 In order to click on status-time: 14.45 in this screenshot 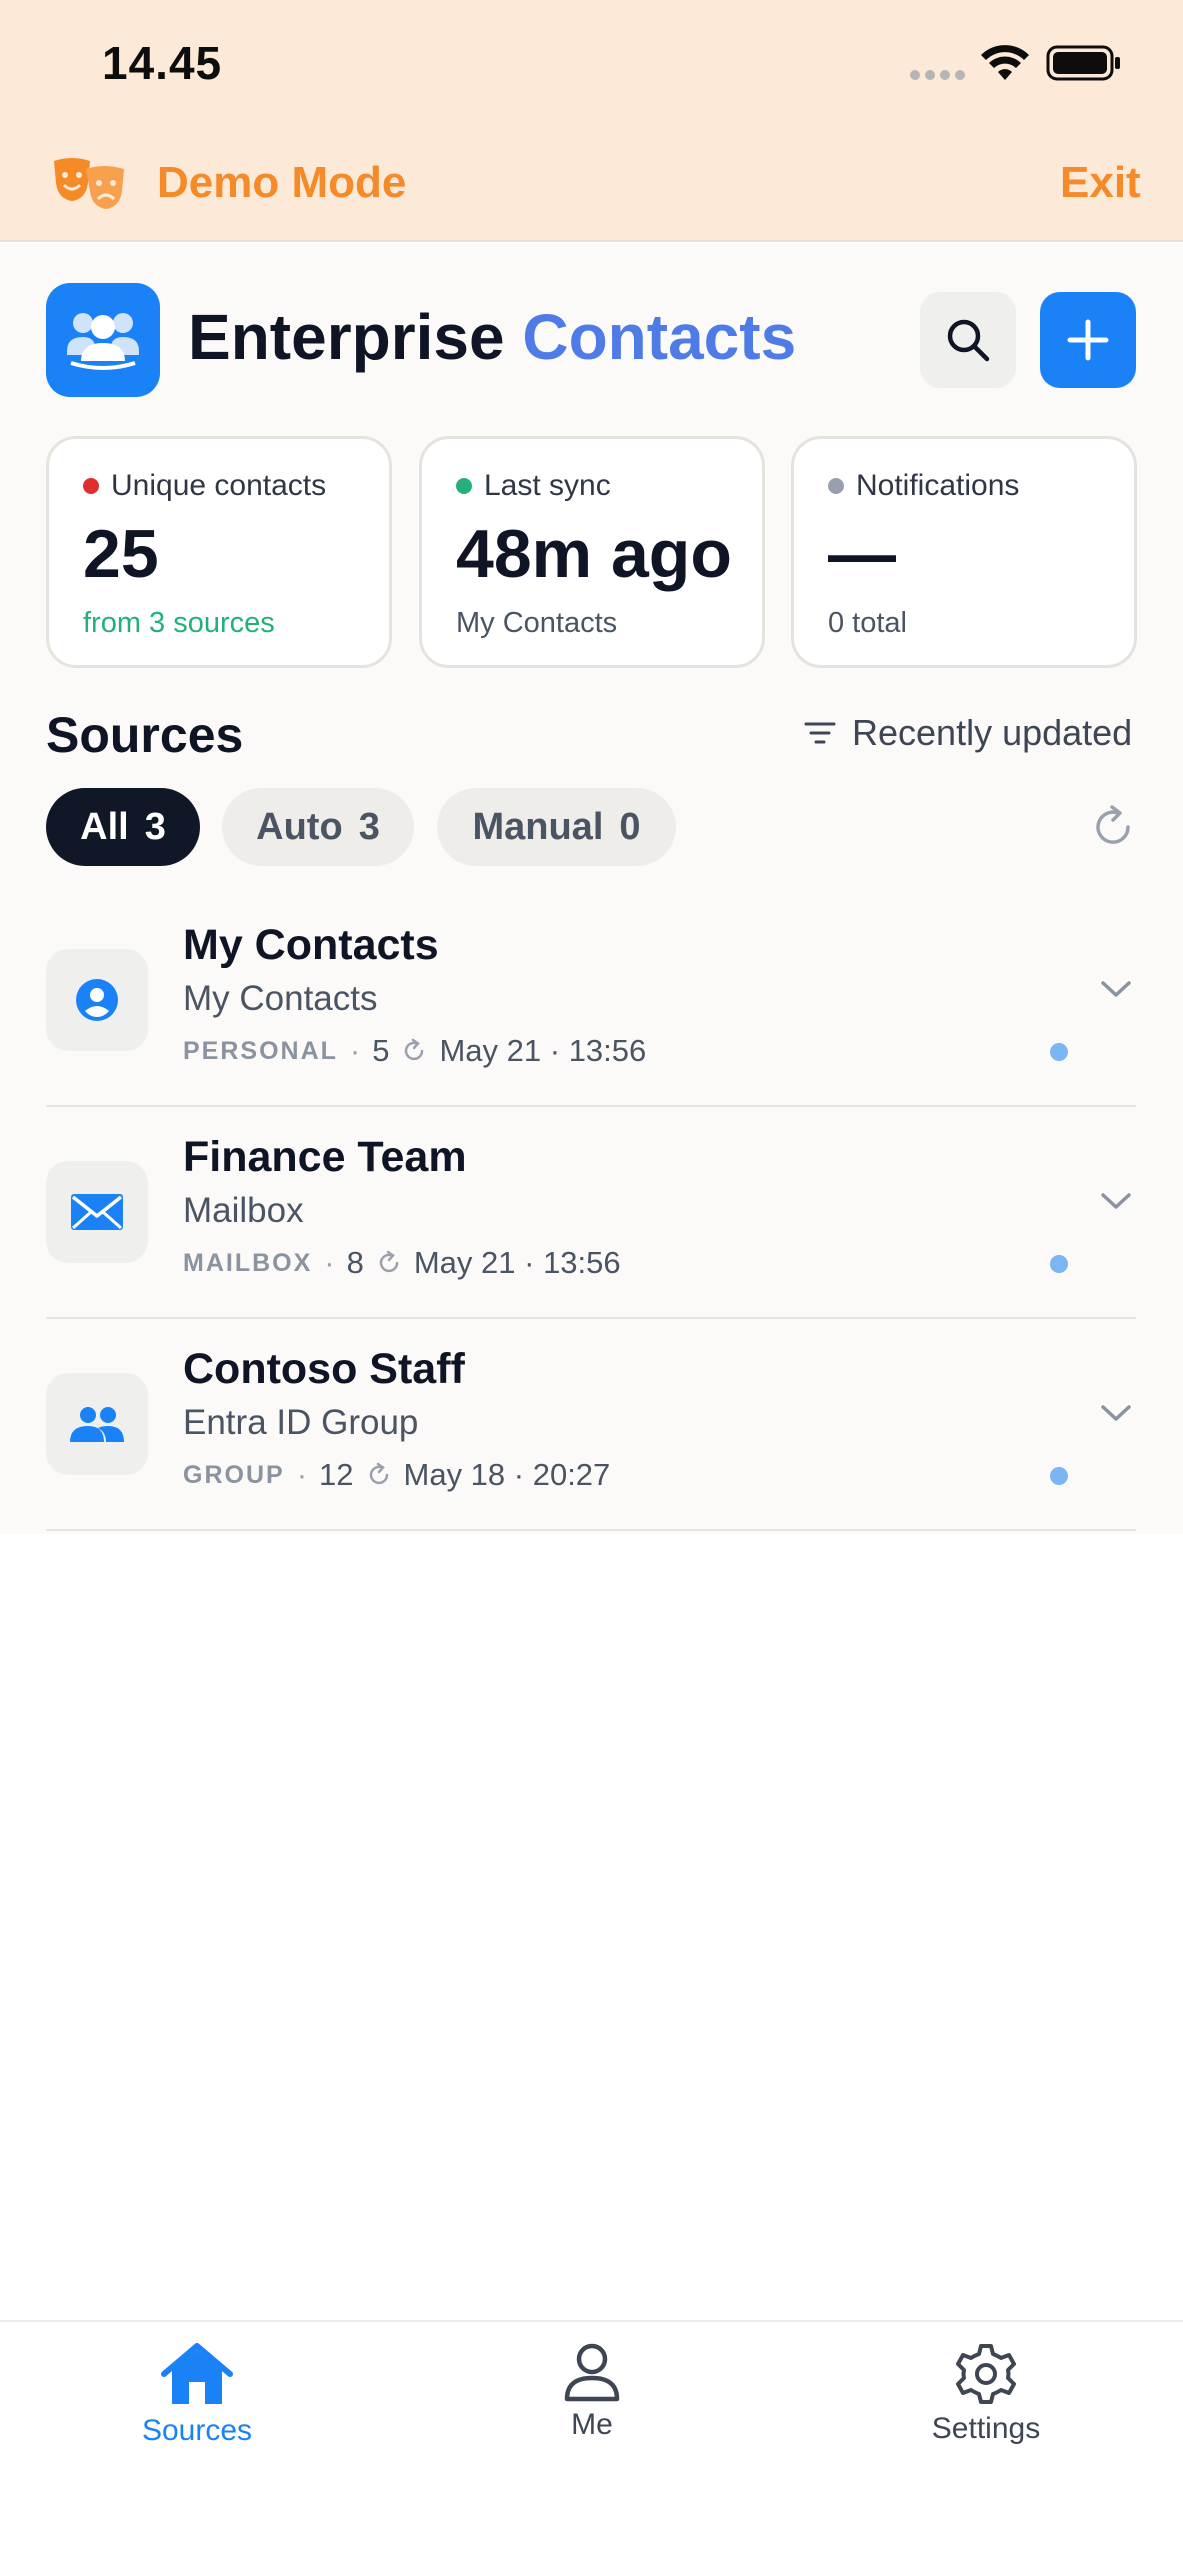, I will do `click(162, 63)`.